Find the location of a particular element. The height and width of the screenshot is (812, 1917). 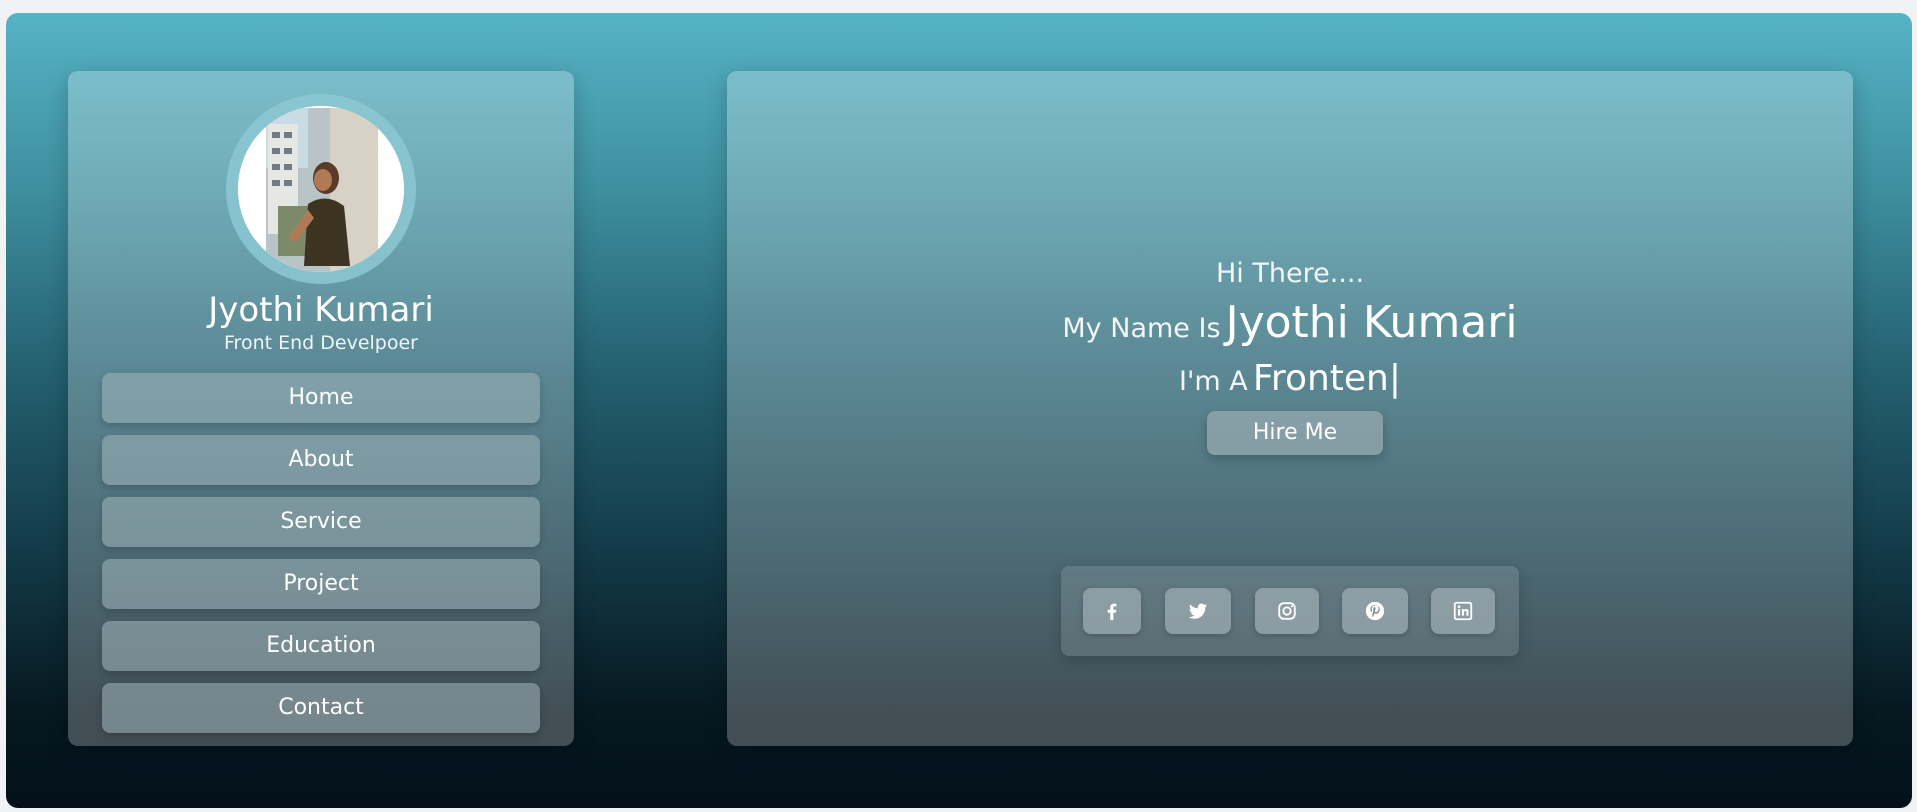

hero-name-line: My Name Is Jyothi Kumari is located at coordinates (1290, 327).